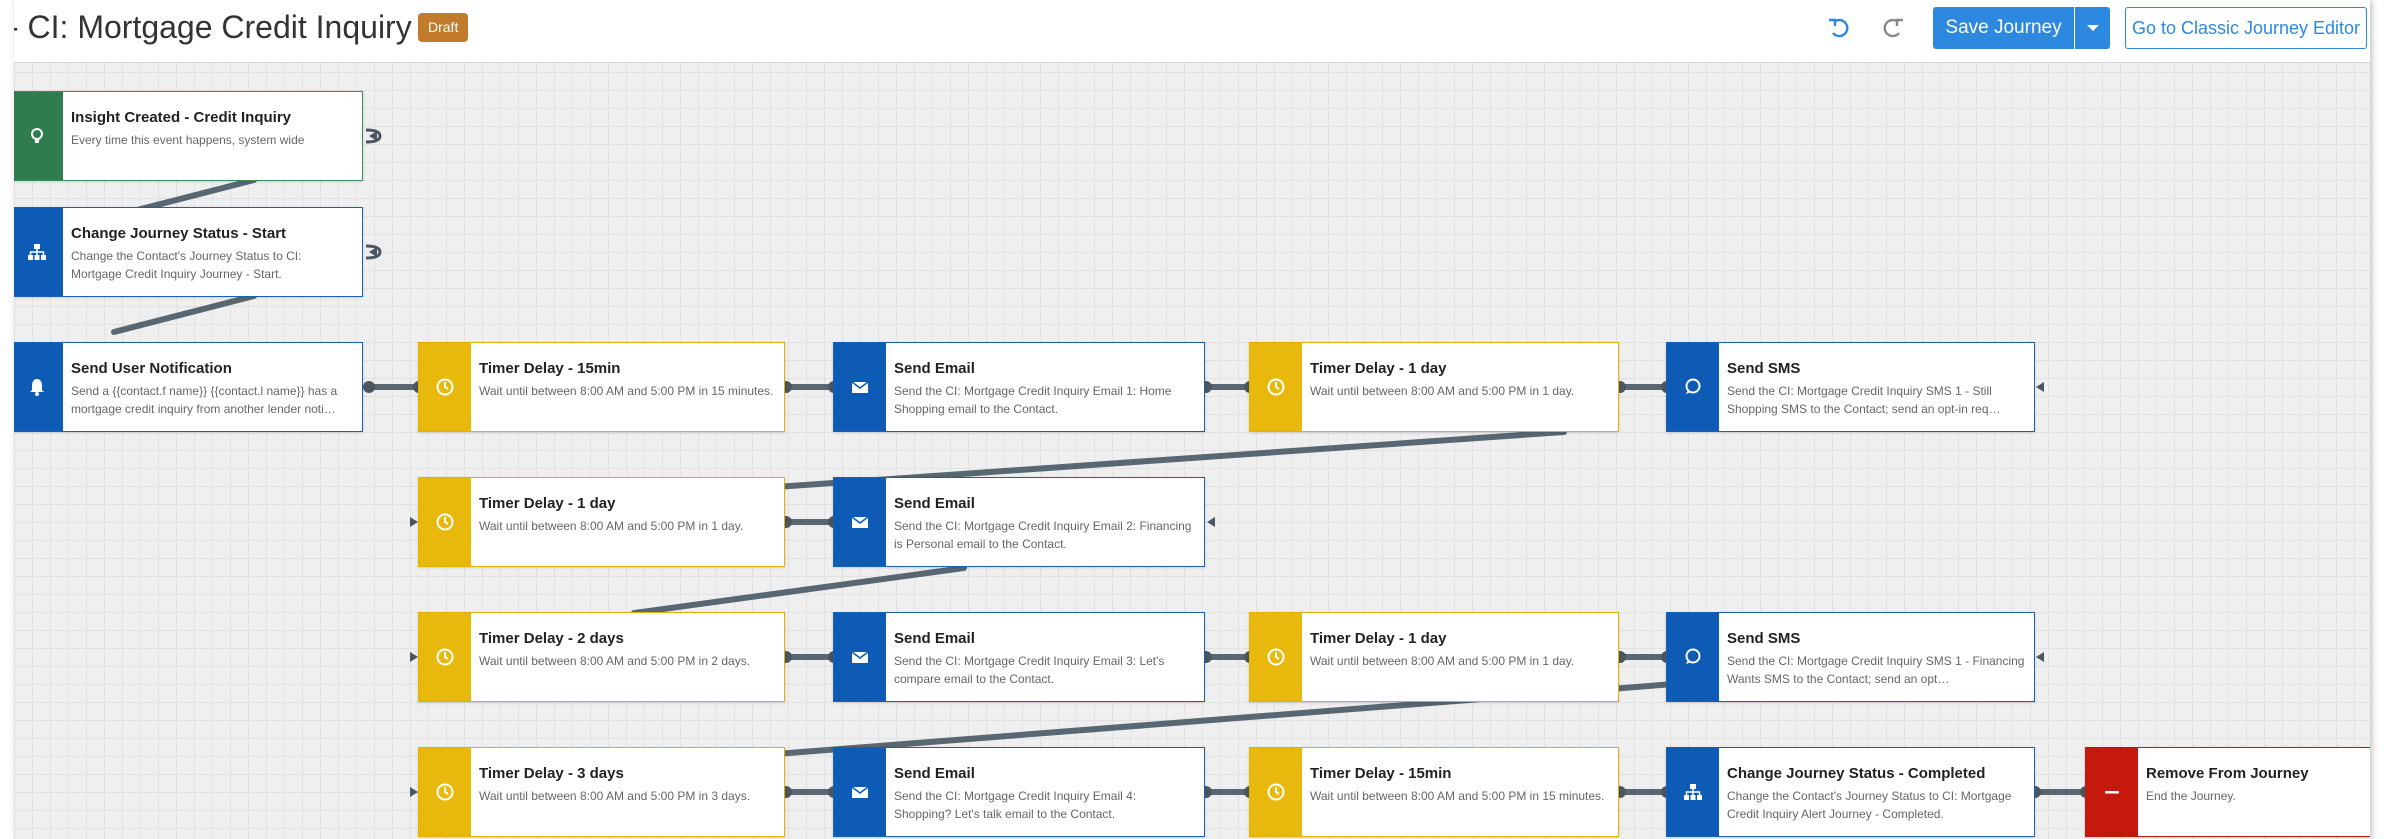 The width and height of the screenshot is (2392, 839). What do you see at coordinates (2227, 773) in the screenshot?
I see `node-title: Remove From Journey` at bounding box center [2227, 773].